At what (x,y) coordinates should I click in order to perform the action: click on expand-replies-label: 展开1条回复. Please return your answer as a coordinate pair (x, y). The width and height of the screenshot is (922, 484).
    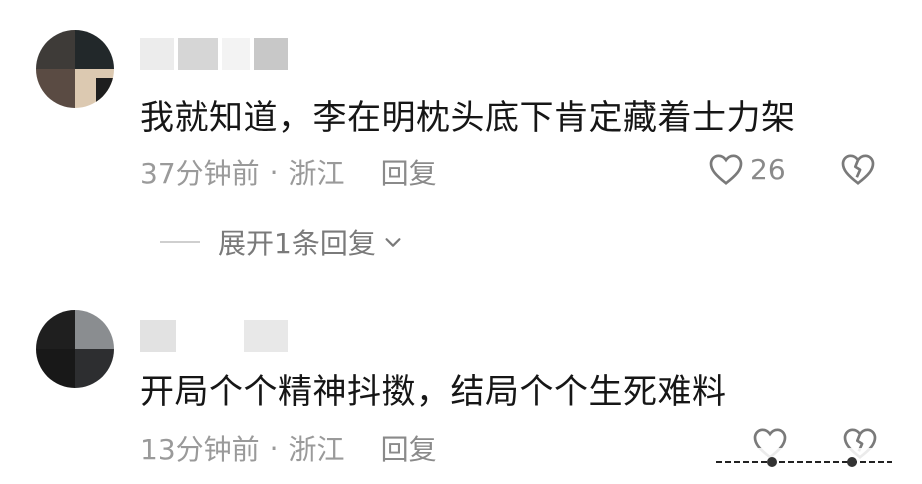
    Looking at the image, I should click on (297, 243).